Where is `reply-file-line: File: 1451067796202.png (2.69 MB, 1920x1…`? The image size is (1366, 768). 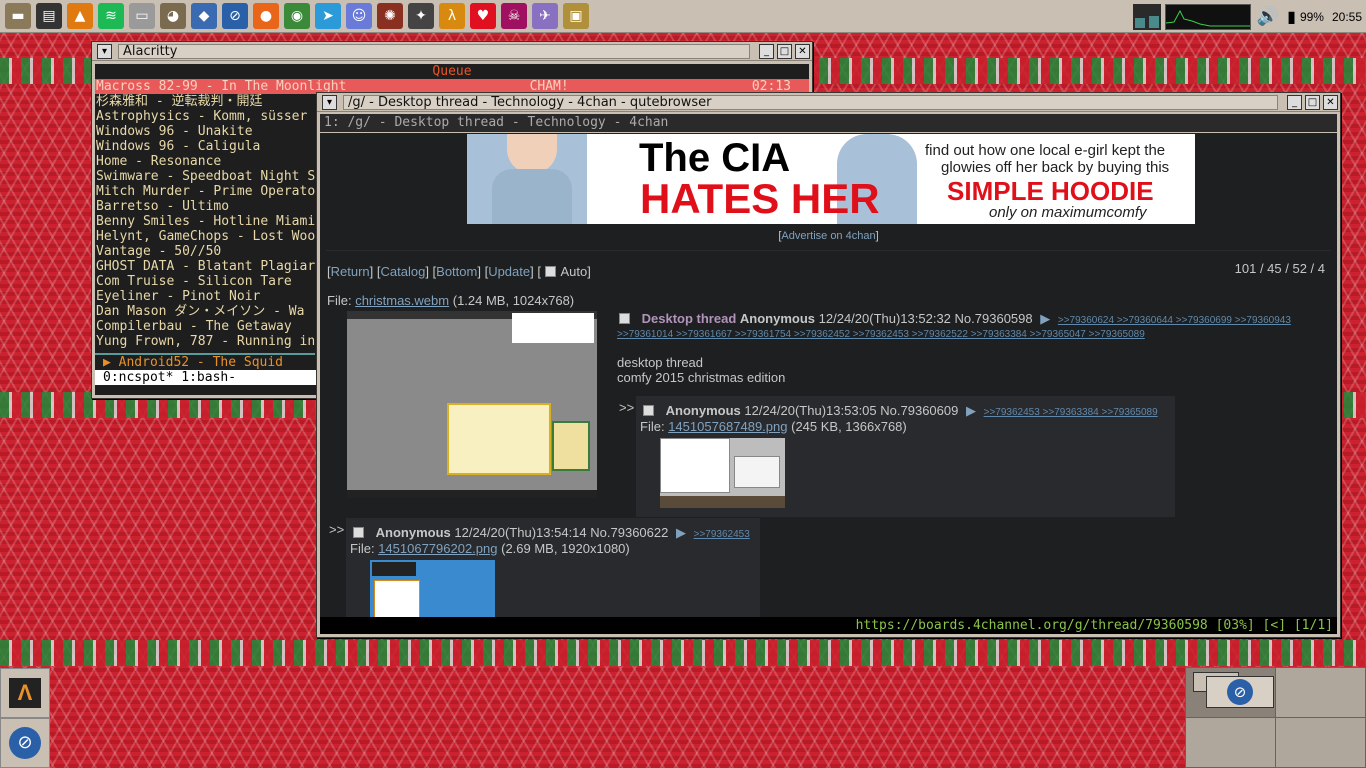 reply-file-line: File: 1451067796202.png (2.69 MB, 1920x1… is located at coordinates (490, 548).